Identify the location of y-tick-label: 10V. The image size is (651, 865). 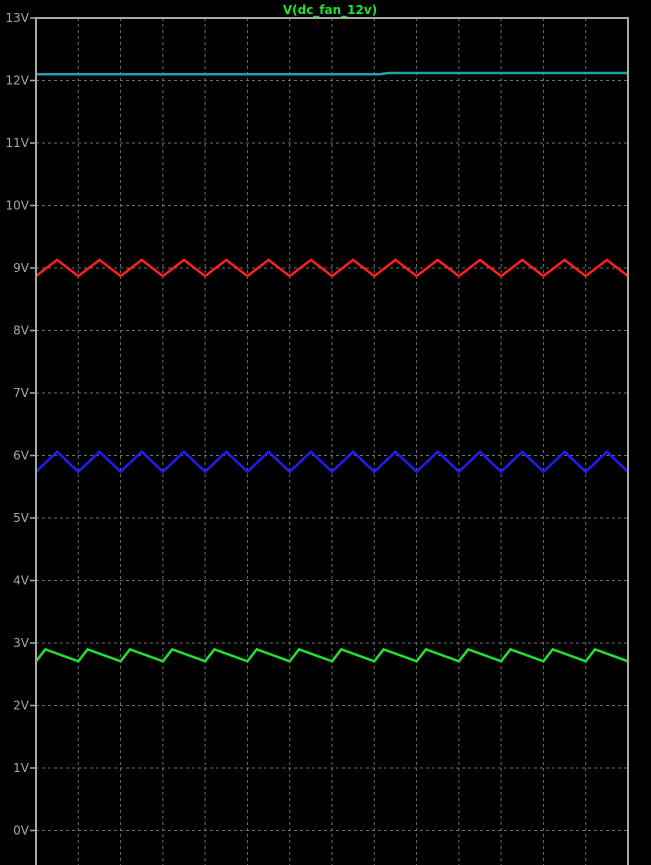
(18, 206).